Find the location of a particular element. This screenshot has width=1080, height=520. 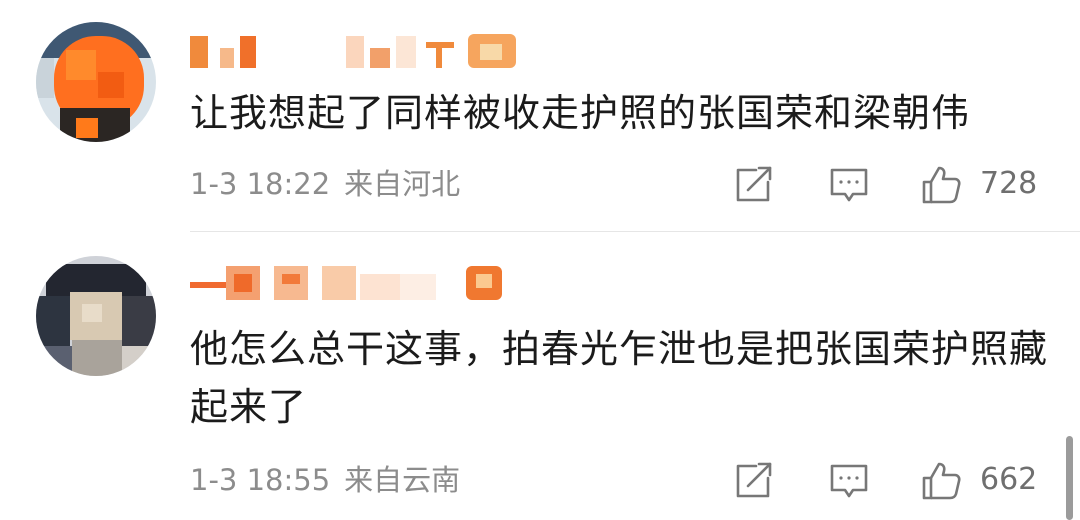

comment-meta: 1-3 18:22 来自河北 is located at coordinates (325, 184).